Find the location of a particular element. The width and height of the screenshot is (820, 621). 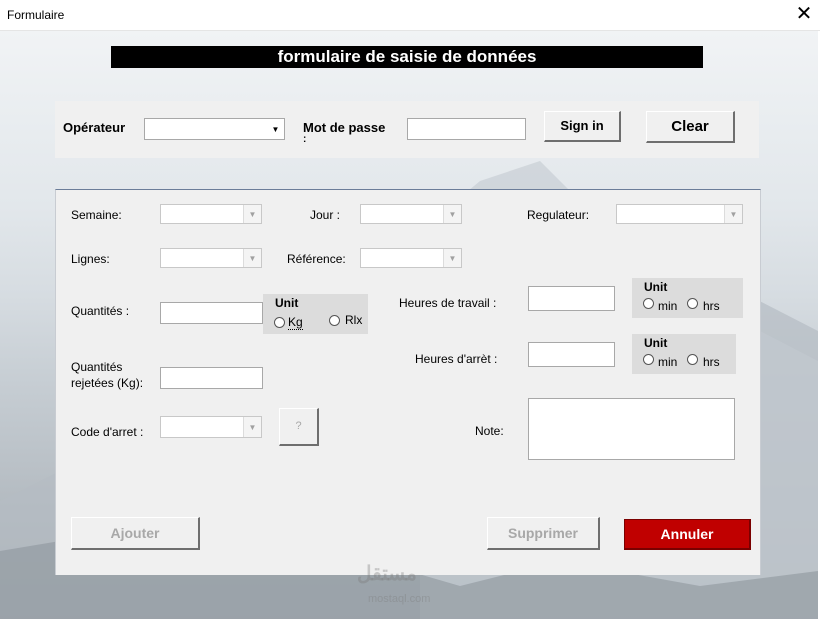

semaine-label: Semaine: is located at coordinates (96, 215).